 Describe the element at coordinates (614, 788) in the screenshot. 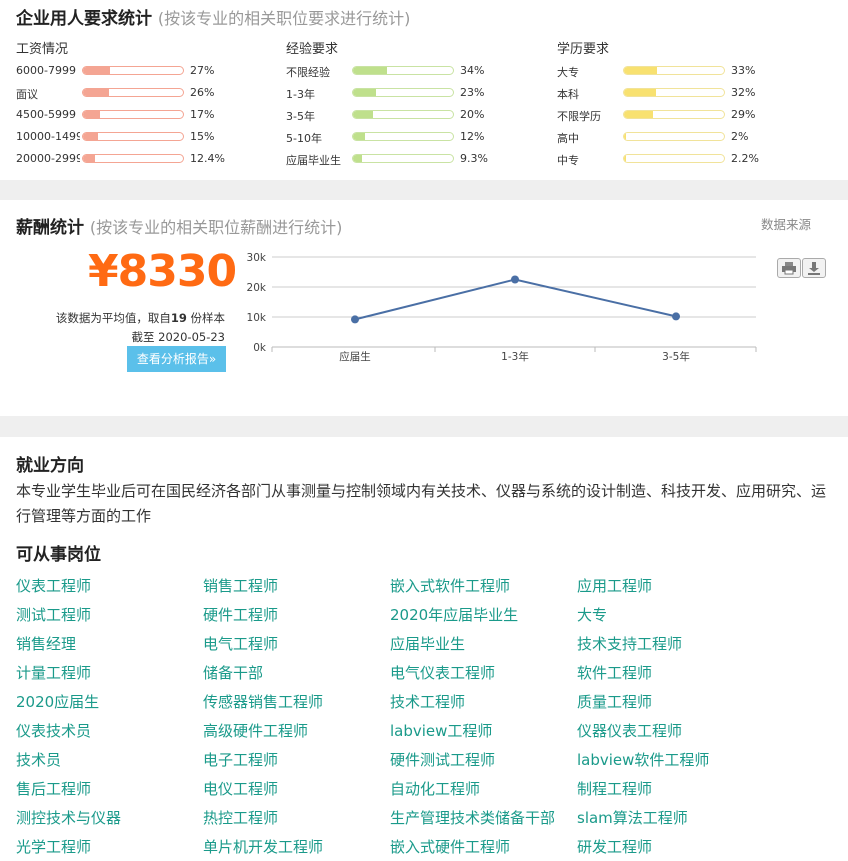

I see `position-link: 制程工程师` at that location.